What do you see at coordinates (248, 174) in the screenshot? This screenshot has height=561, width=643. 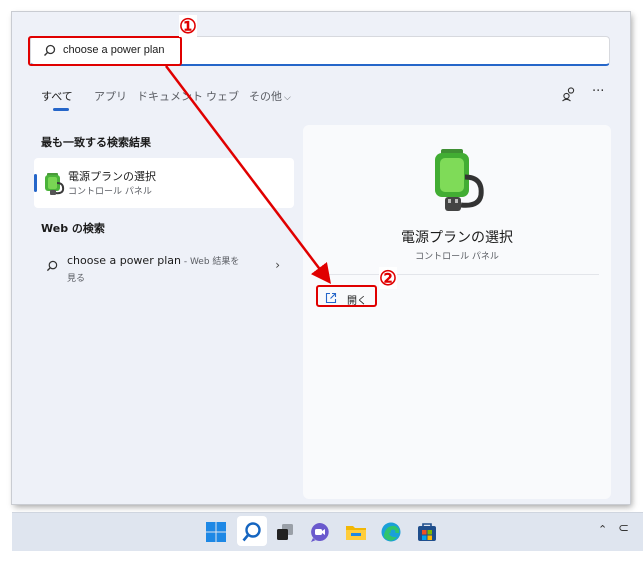 I see `annotation-arrow` at bounding box center [248, 174].